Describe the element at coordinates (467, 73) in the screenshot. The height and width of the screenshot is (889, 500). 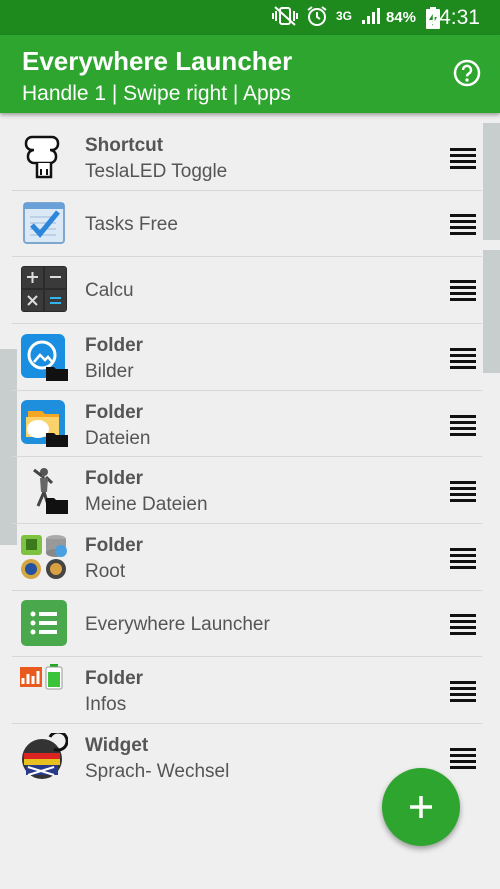
I see `help-icon` at that location.